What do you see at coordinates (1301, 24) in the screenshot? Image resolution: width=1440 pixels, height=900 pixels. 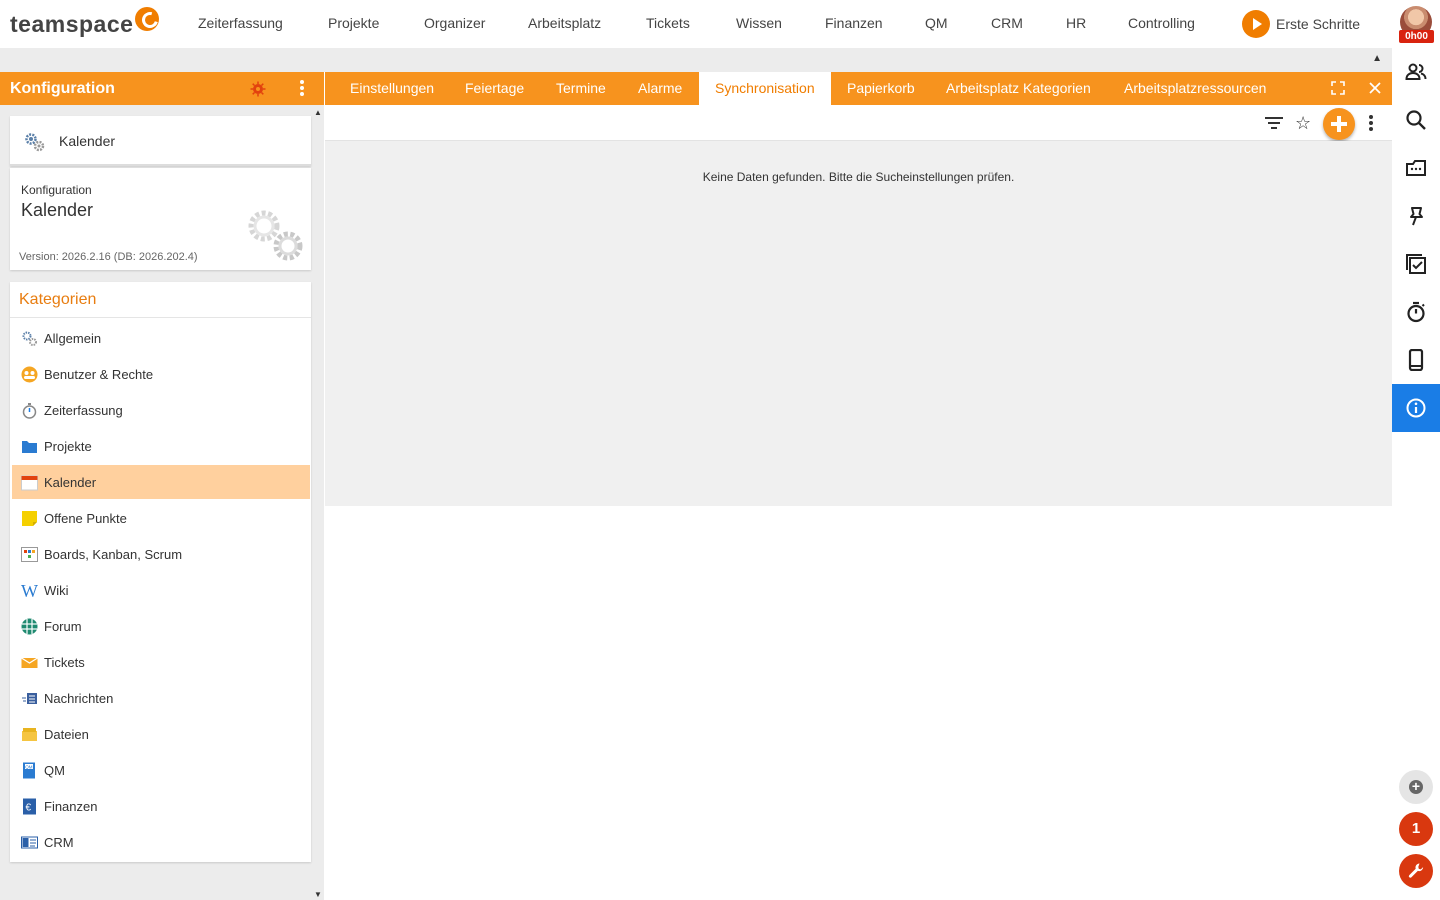 I see `erste-schritte-button: Erste Schritte` at bounding box center [1301, 24].